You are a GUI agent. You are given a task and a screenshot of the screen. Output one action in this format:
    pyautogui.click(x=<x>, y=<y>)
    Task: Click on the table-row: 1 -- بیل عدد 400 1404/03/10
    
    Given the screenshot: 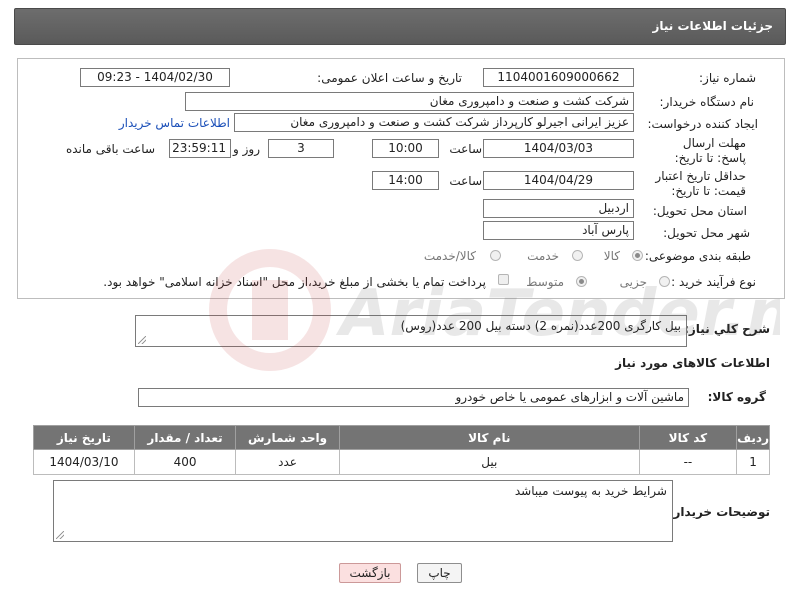 What is the action you would take?
    pyautogui.click(x=401, y=462)
    